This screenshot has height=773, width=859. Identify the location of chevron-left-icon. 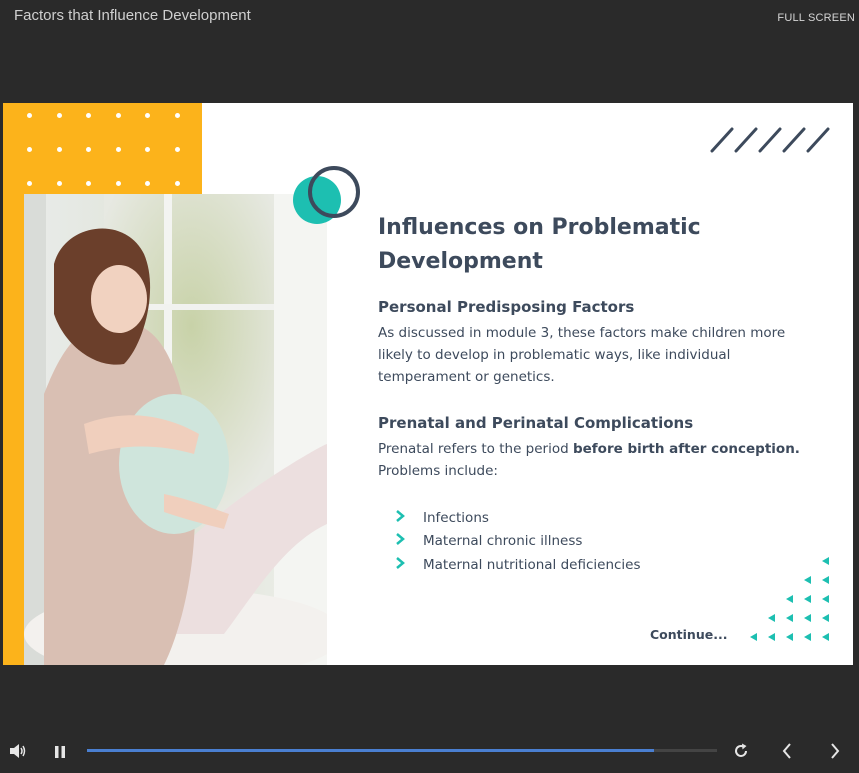
(787, 753).